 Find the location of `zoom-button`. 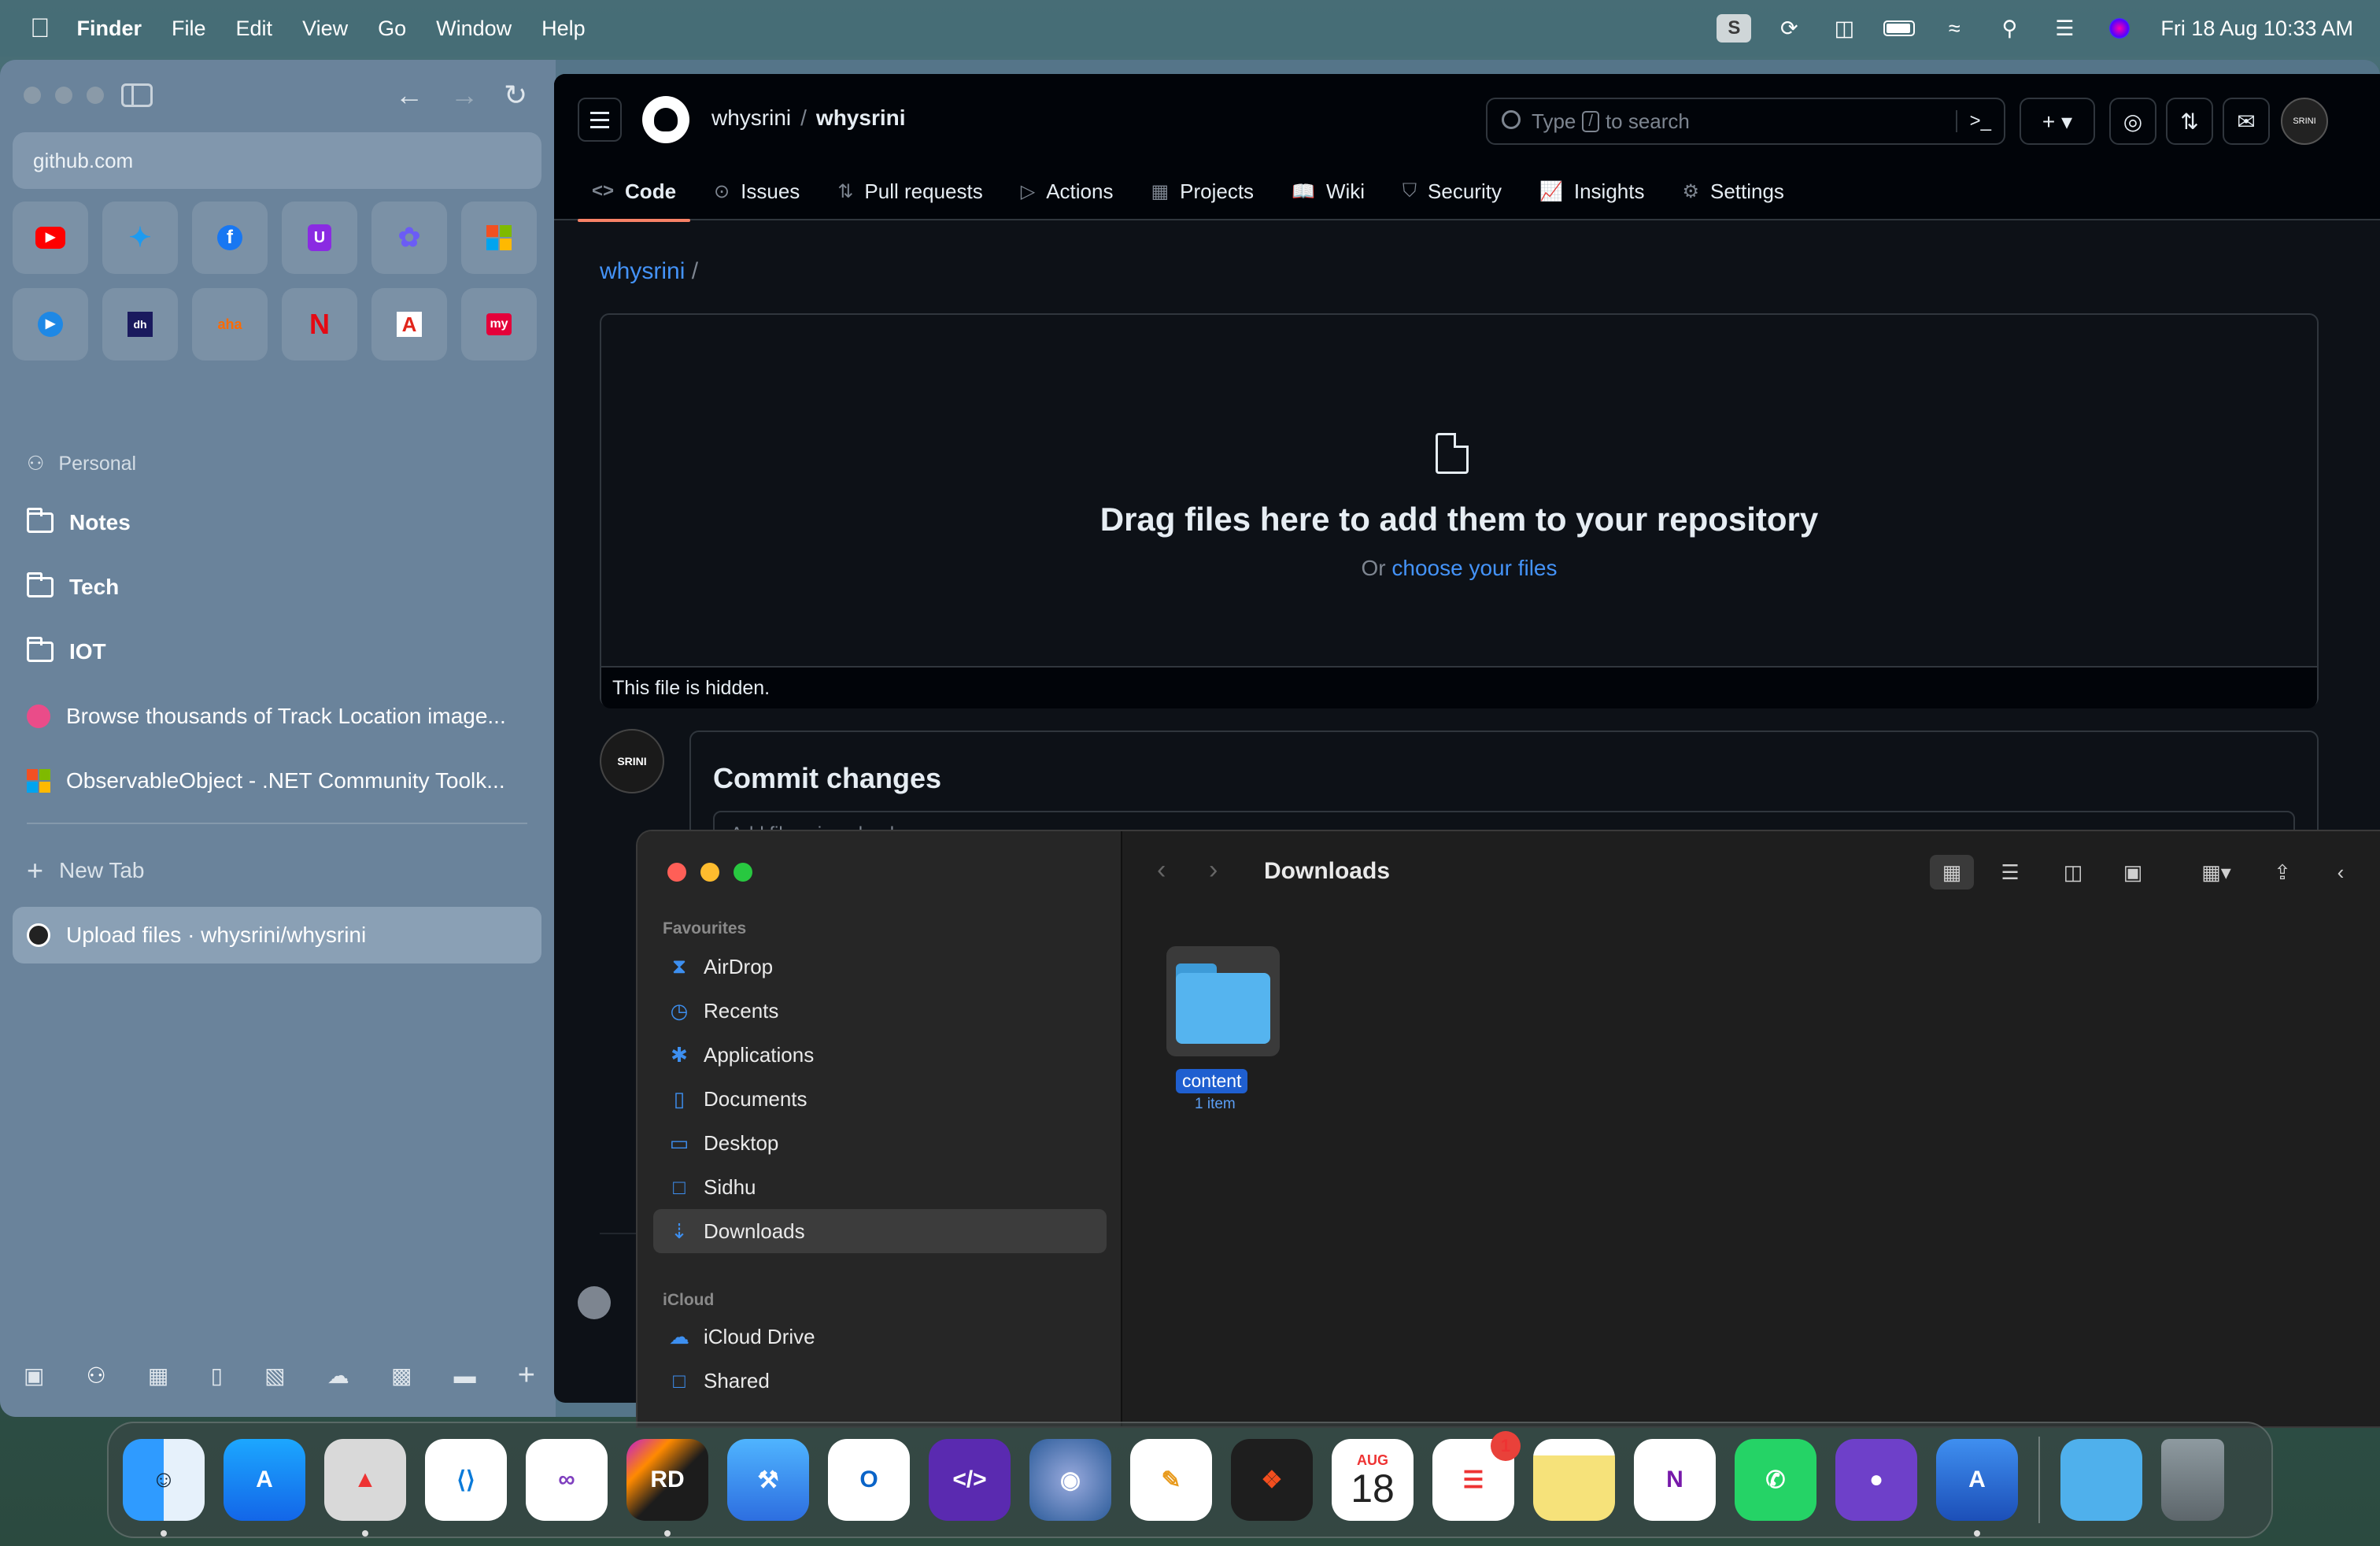

zoom-button is located at coordinates (743, 873).